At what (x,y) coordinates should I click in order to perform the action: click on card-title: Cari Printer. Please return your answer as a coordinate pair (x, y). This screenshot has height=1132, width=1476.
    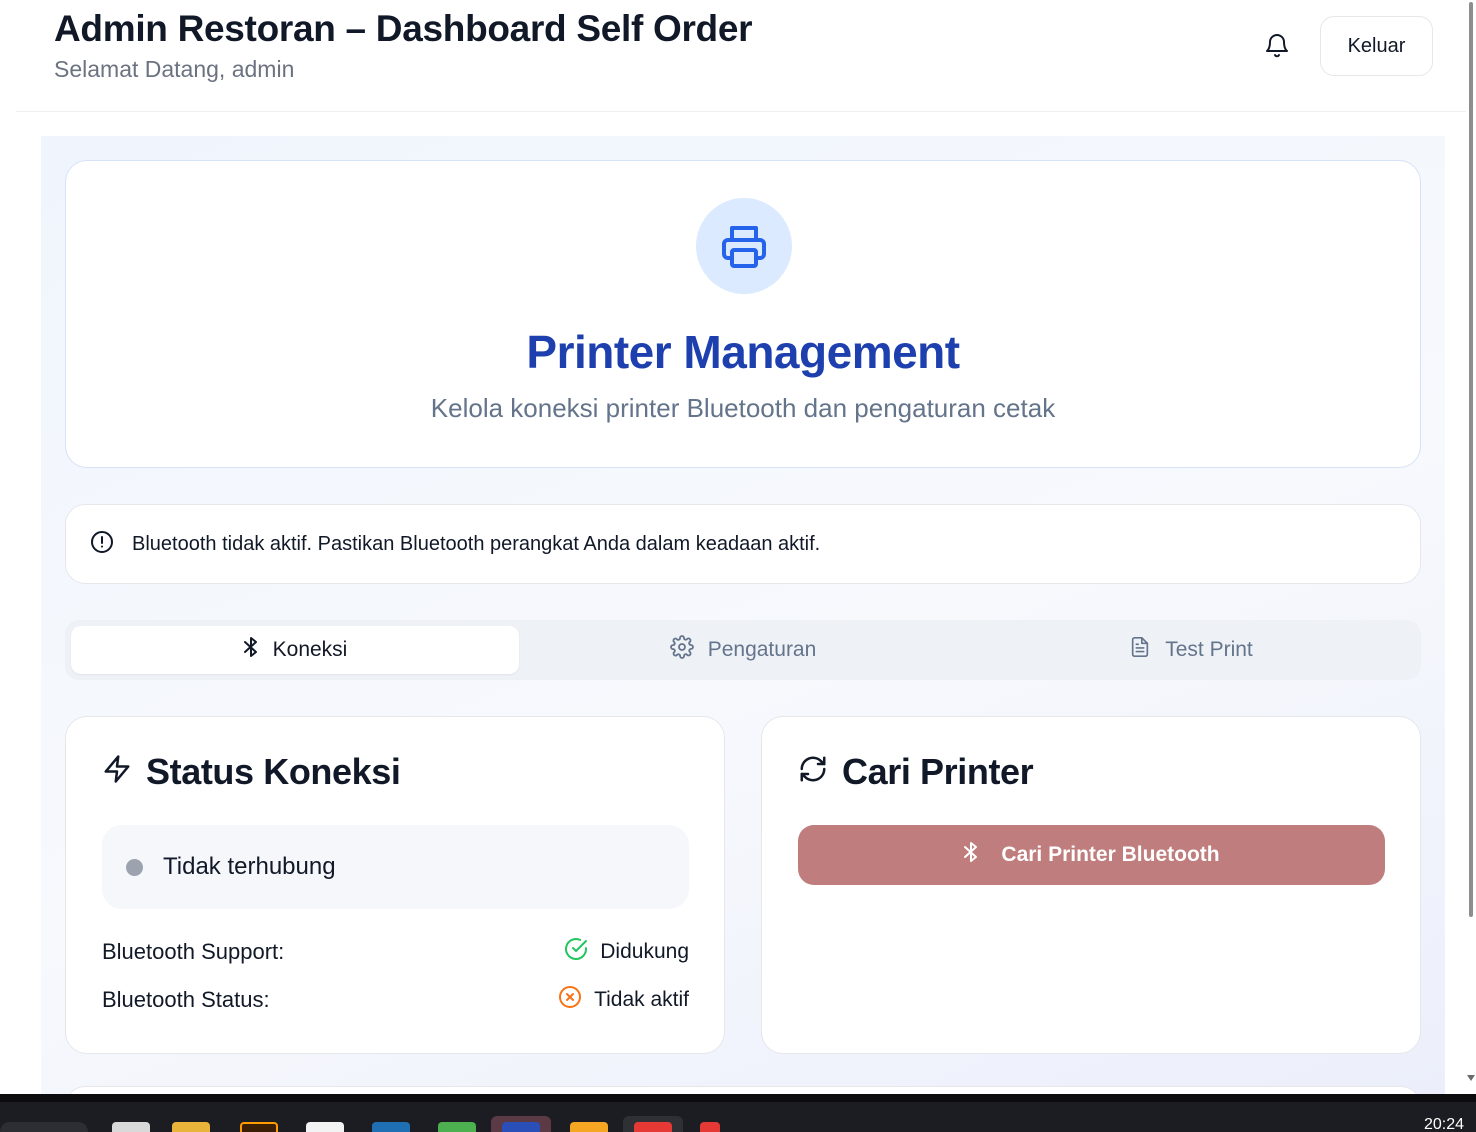
    Looking at the image, I should click on (938, 771).